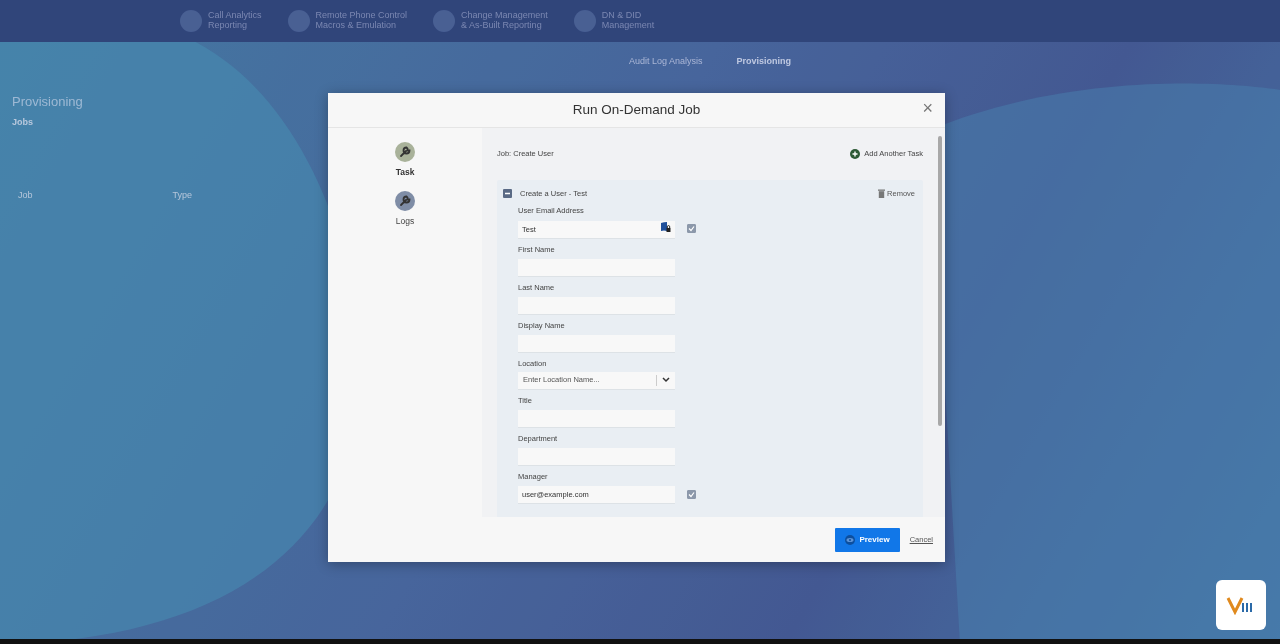 The height and width of the screenshot is (644, 1280). What do you see at coordinates (361, 21) in the screenshot?
I see `nav-link: Remote Phone Control Macros & Emulation` at bounding box center [361, 21].